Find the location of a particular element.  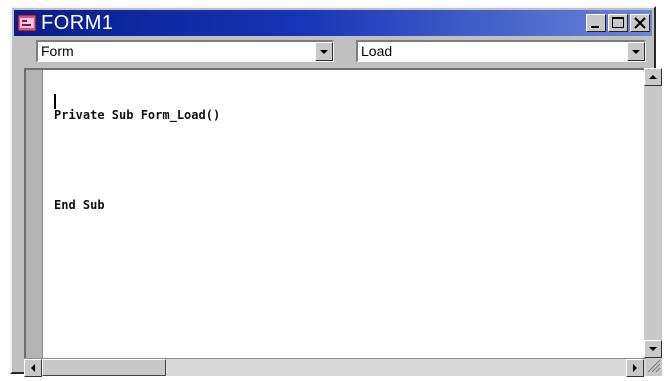

code-text: Private Sub Form_Load() End Sub is located at coordinates (137, 160).